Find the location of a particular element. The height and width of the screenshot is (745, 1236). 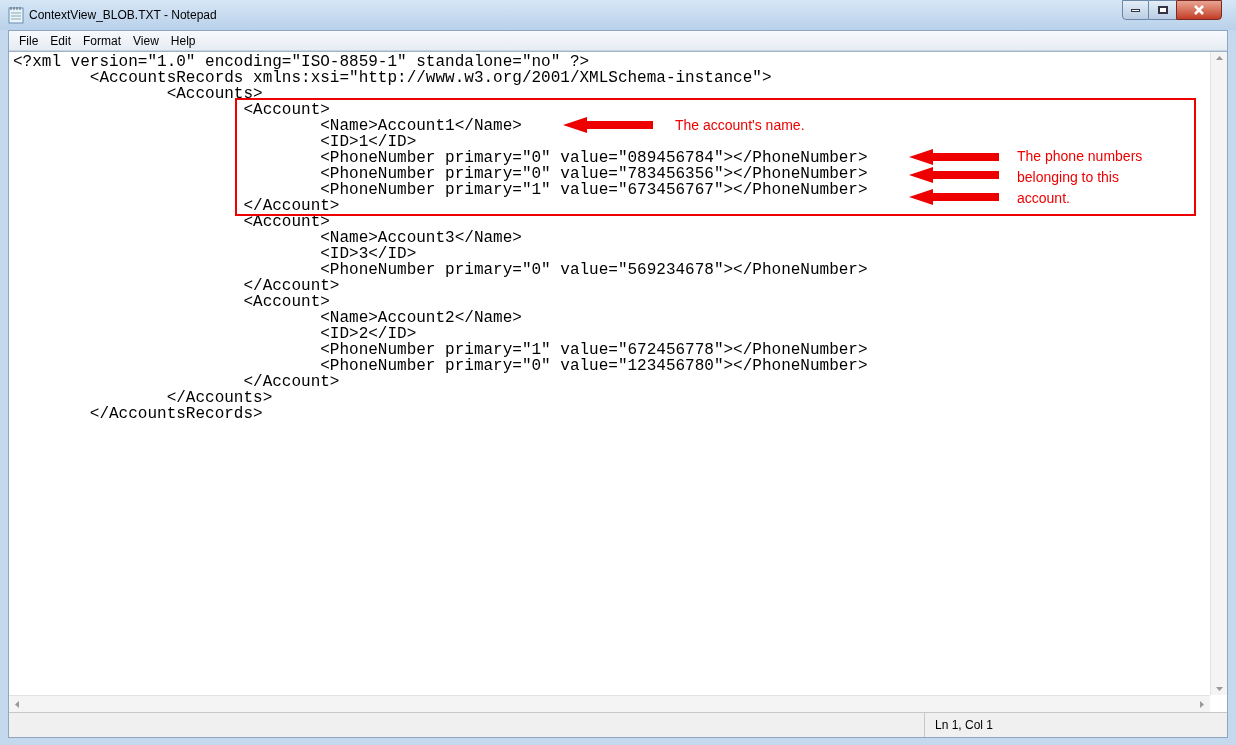

annotation-text: The account's name. is located at coordinates (740, 125).